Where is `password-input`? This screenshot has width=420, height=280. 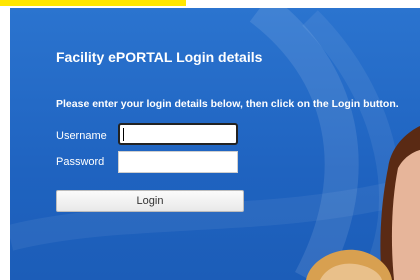
password-input is located at coordinates (178, 162).